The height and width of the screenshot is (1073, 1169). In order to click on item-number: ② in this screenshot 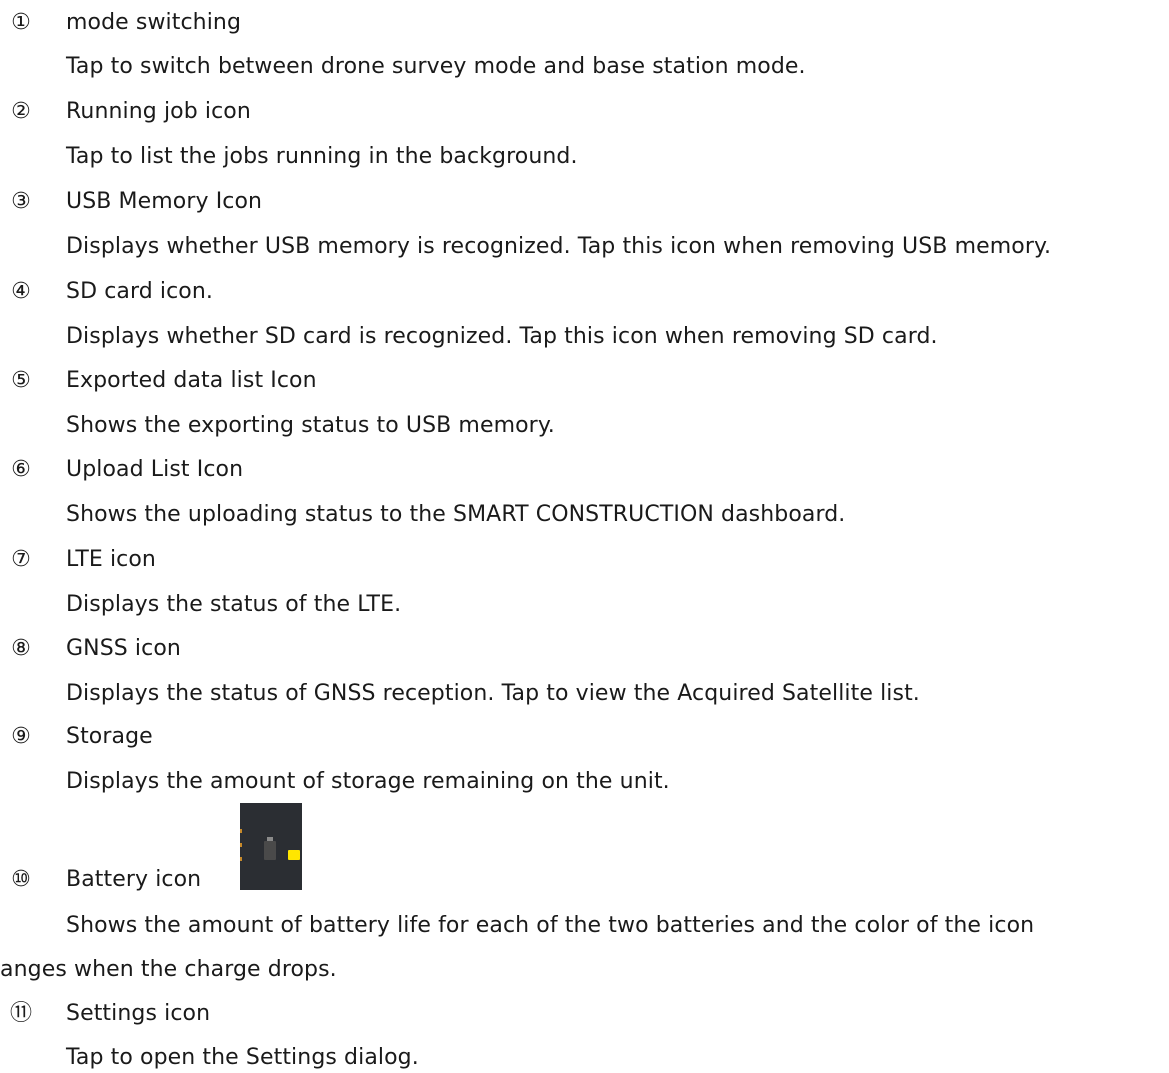, I will do `click(21, 111)`.